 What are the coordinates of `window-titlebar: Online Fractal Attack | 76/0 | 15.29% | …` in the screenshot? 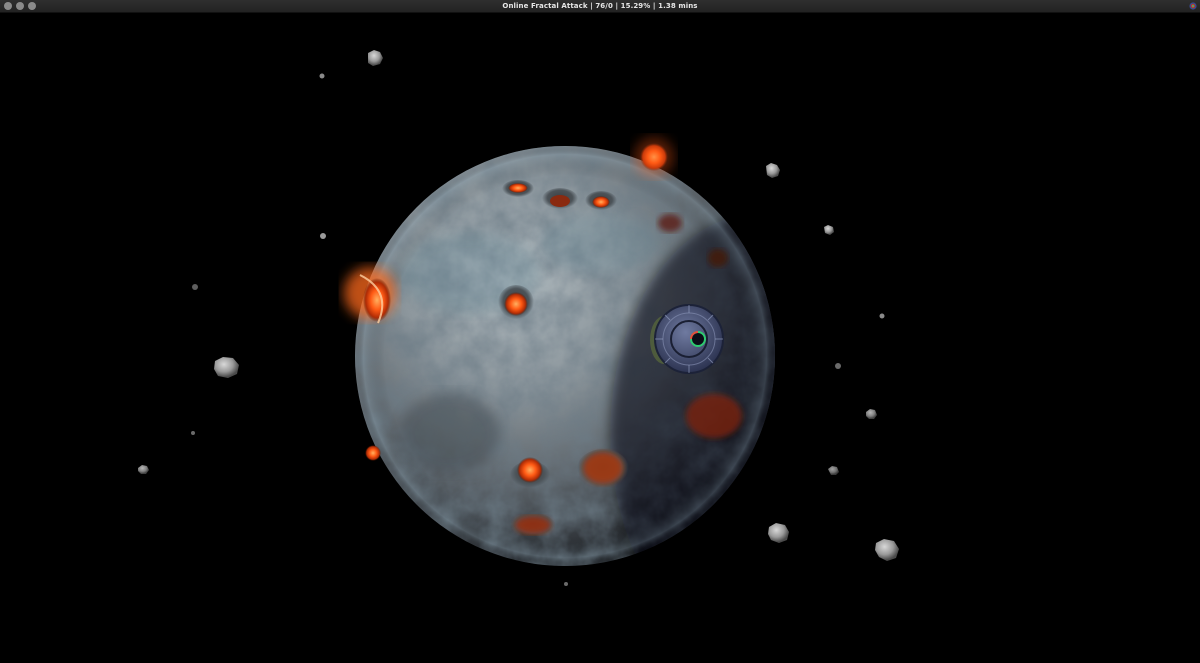 It's located at (600, 6).